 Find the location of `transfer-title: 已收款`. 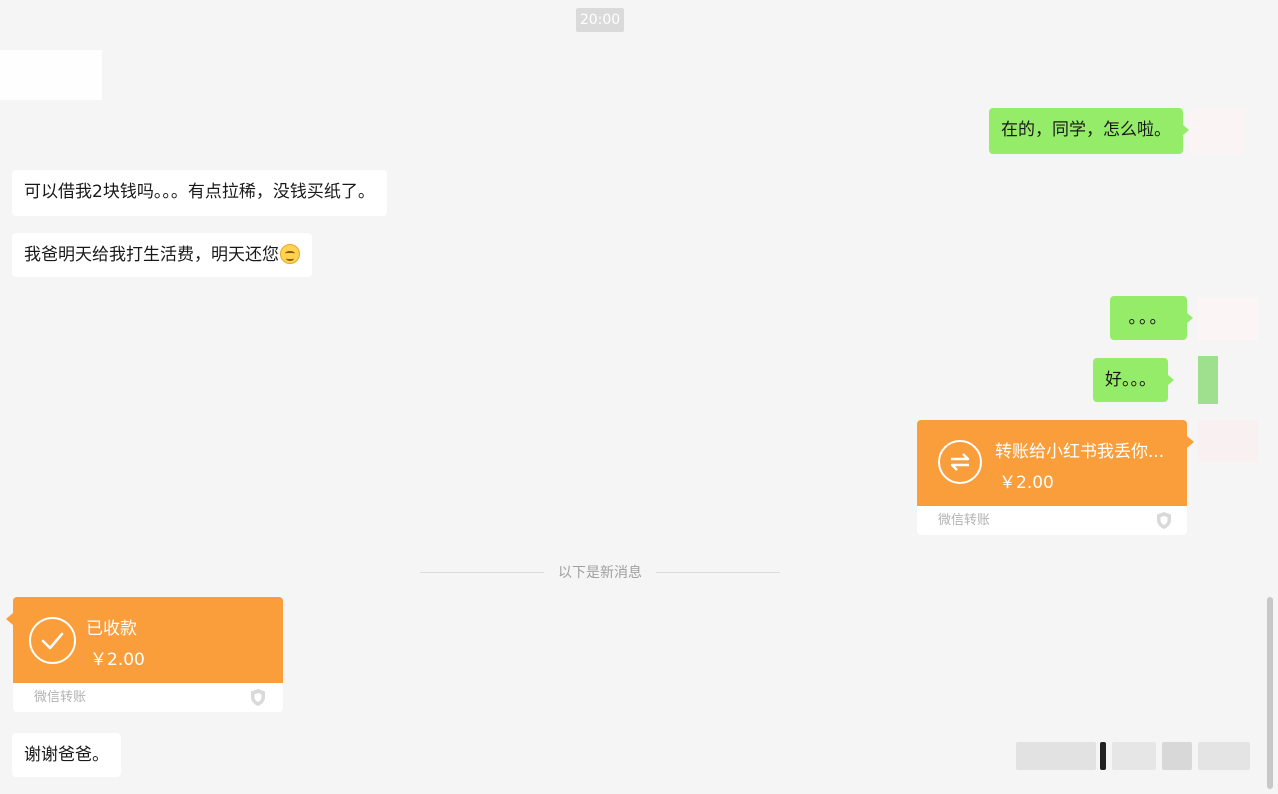

transfer-title: 已收款 is located at coordinates (111, 629).